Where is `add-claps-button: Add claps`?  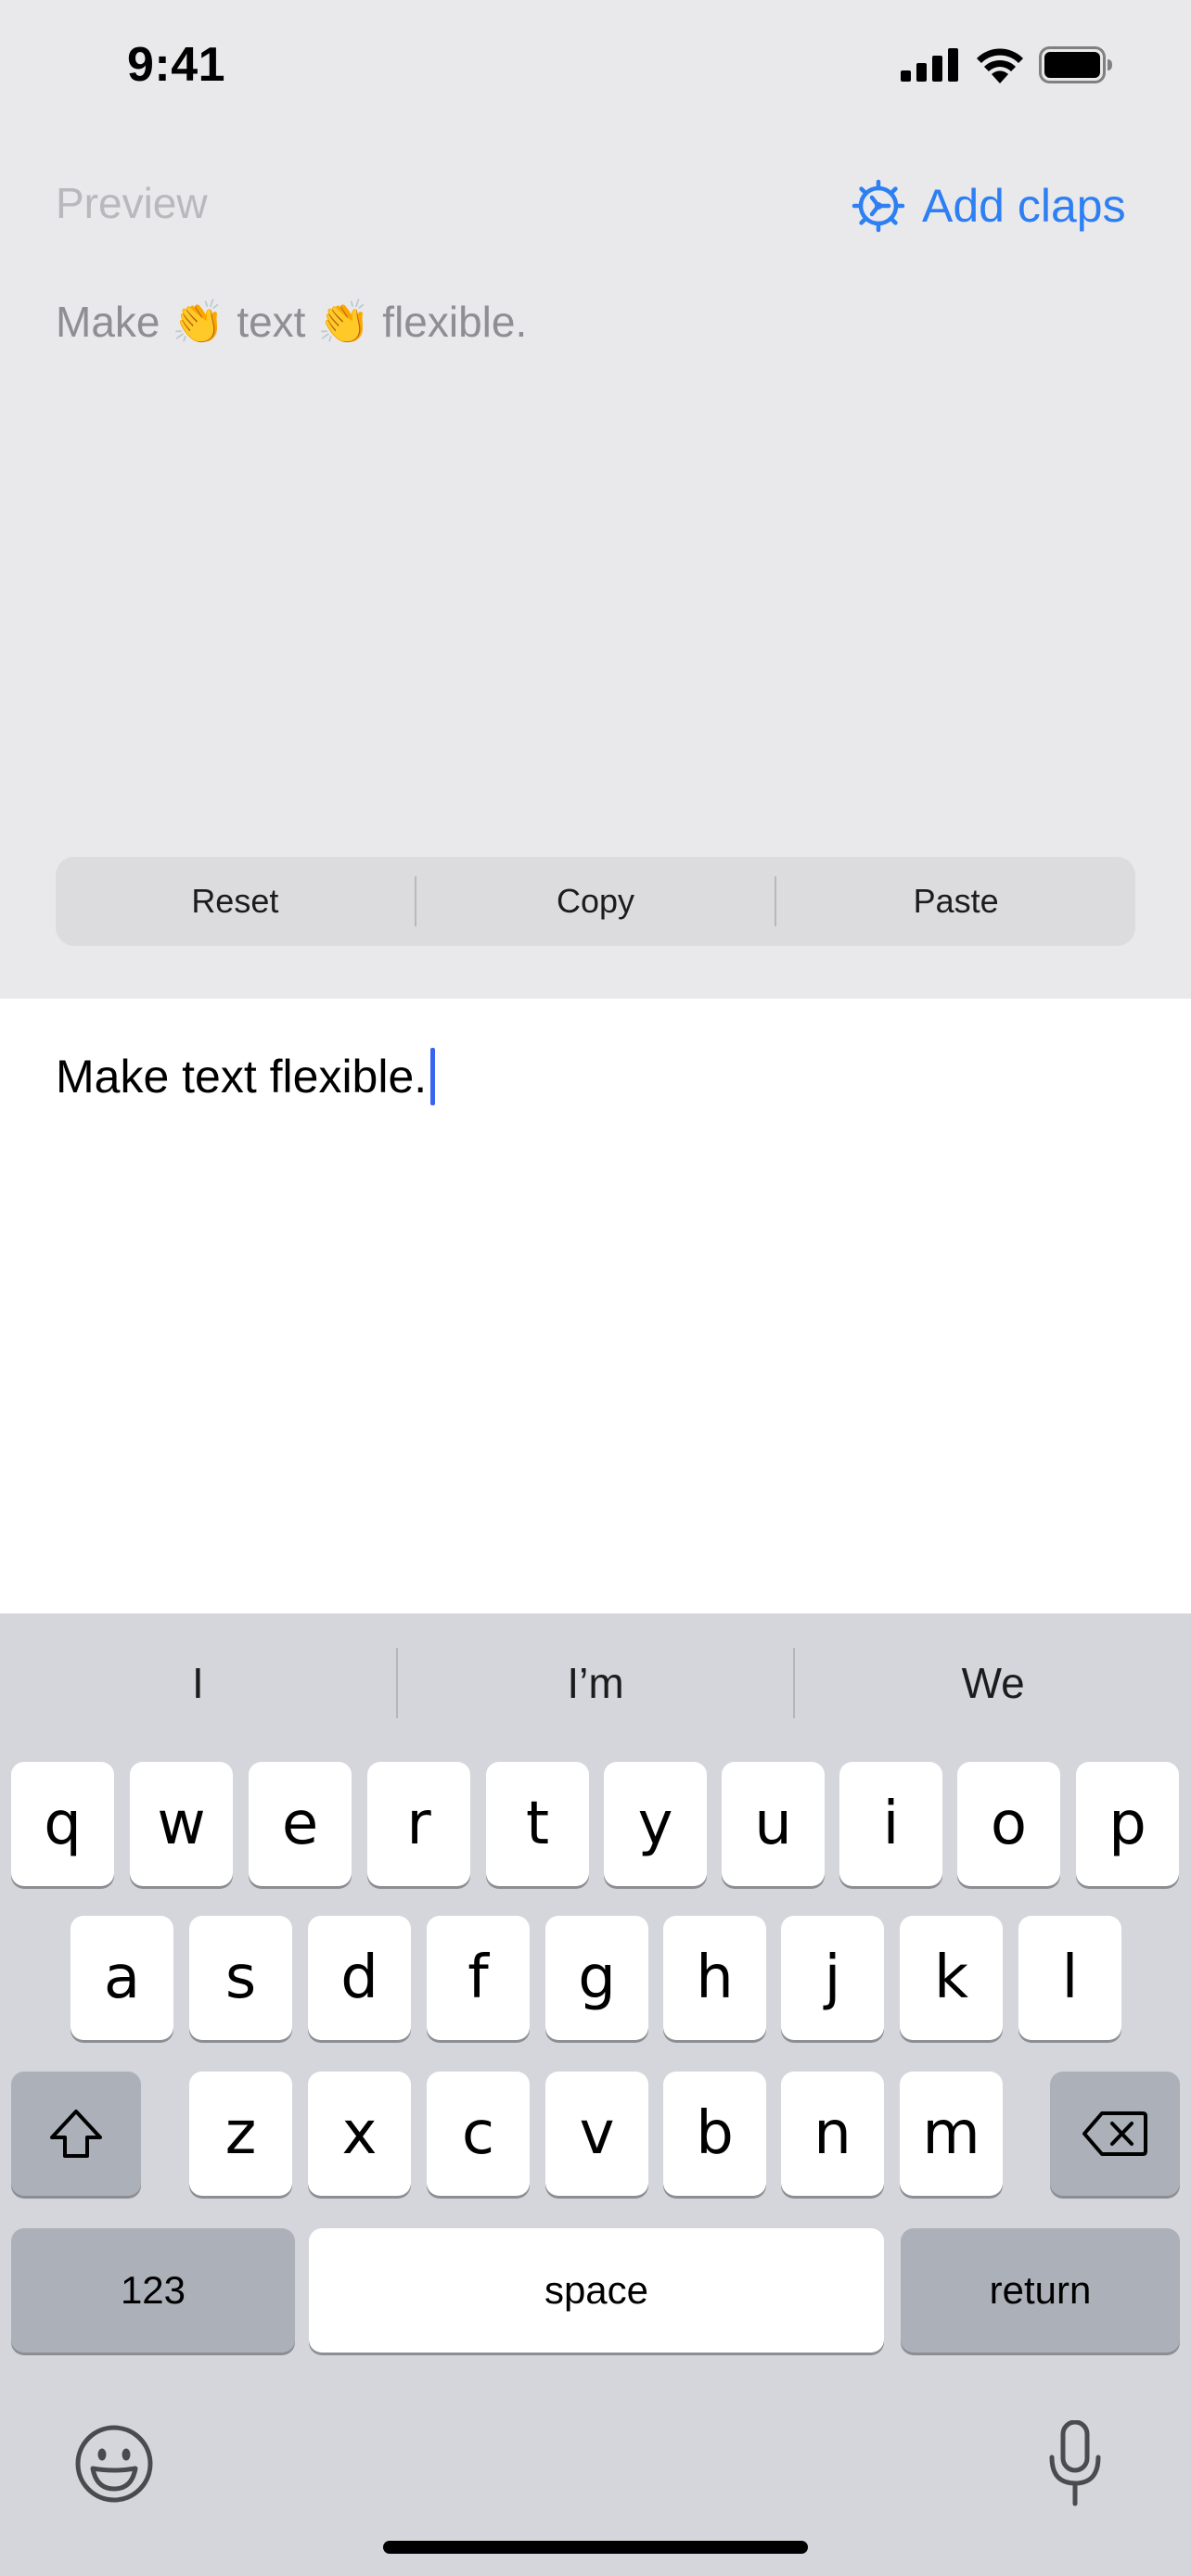 add-claps-button: Add claps is located at coordinates (989, 206).